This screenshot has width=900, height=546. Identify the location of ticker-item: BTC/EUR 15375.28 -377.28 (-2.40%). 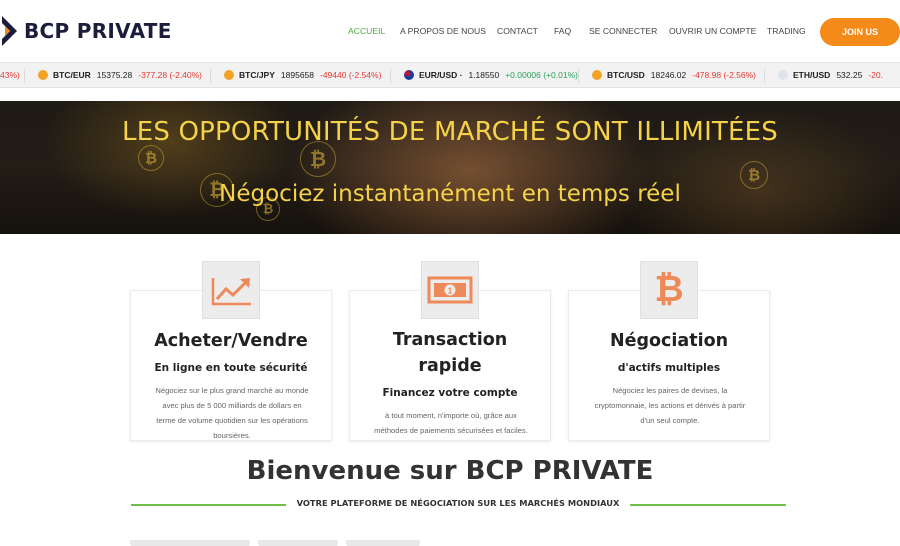
(120, 75).